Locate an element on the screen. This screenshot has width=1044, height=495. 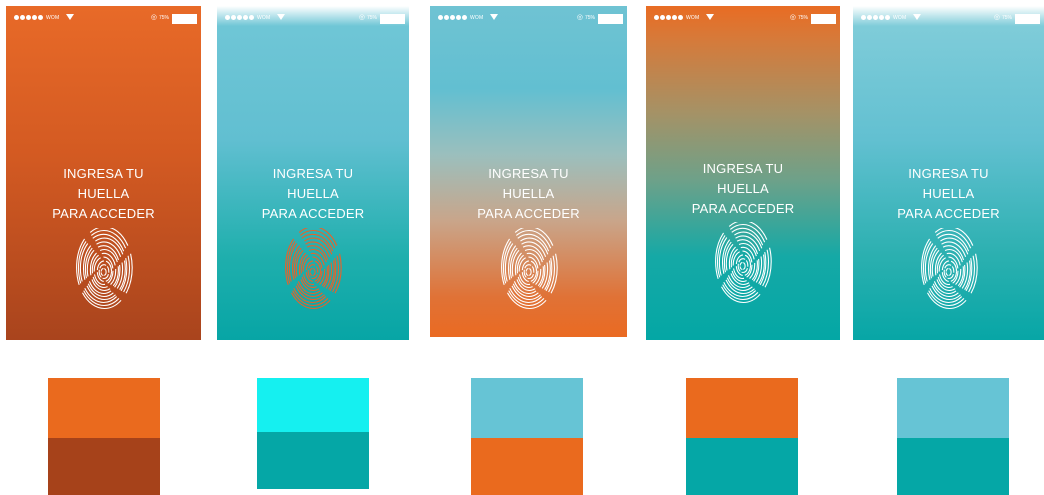
phone-screen-2: WOM ◎ 75% INGRESA TU HUELLA PARA ACCEDER is located at coordinates (313, 173).